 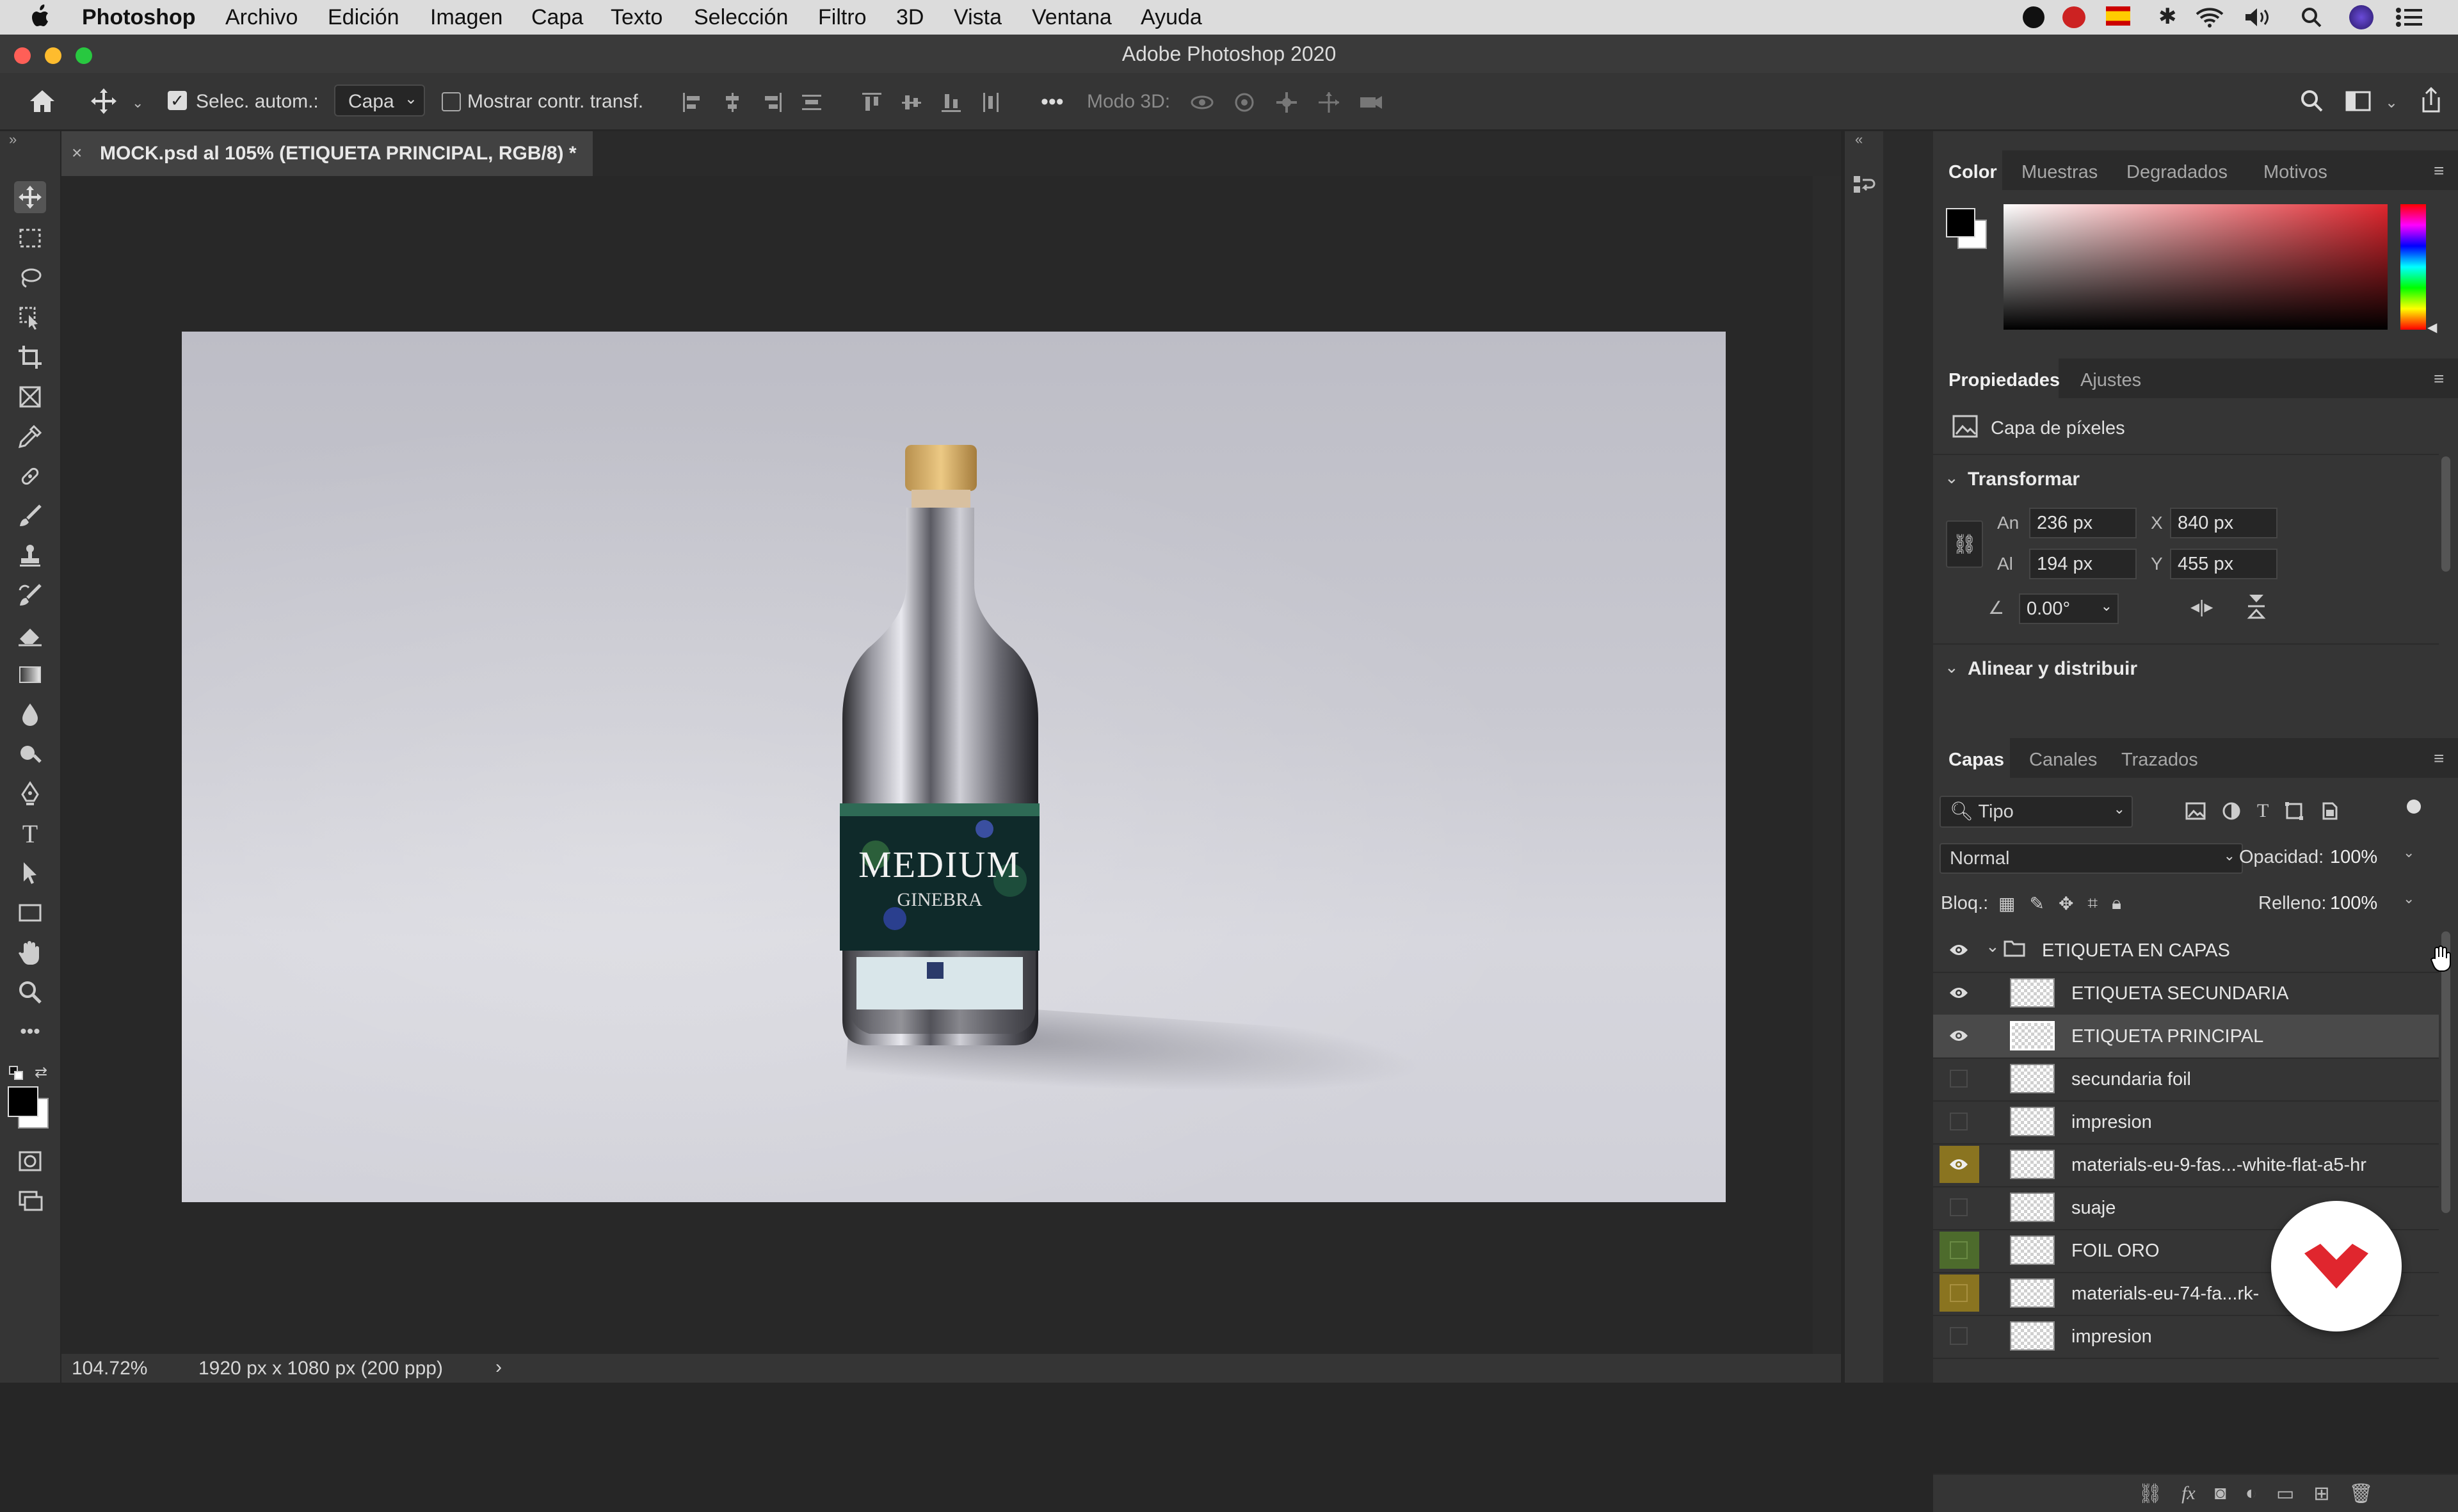 I want to click on search-icon, so click(x=2312, y=101).